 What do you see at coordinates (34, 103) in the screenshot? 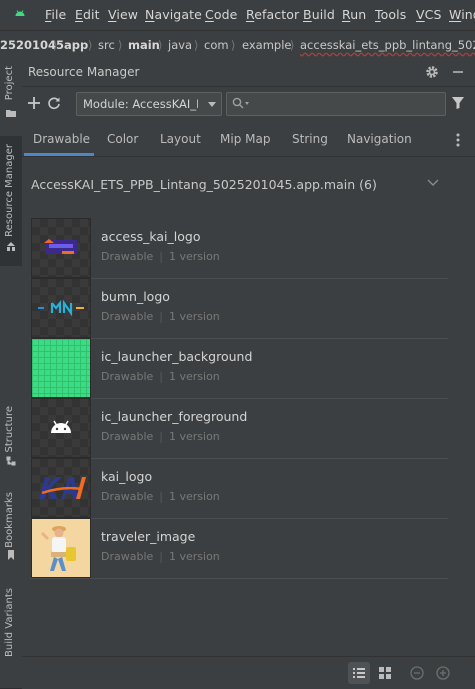
I see `add-icon` at bounding box center [34, 103].